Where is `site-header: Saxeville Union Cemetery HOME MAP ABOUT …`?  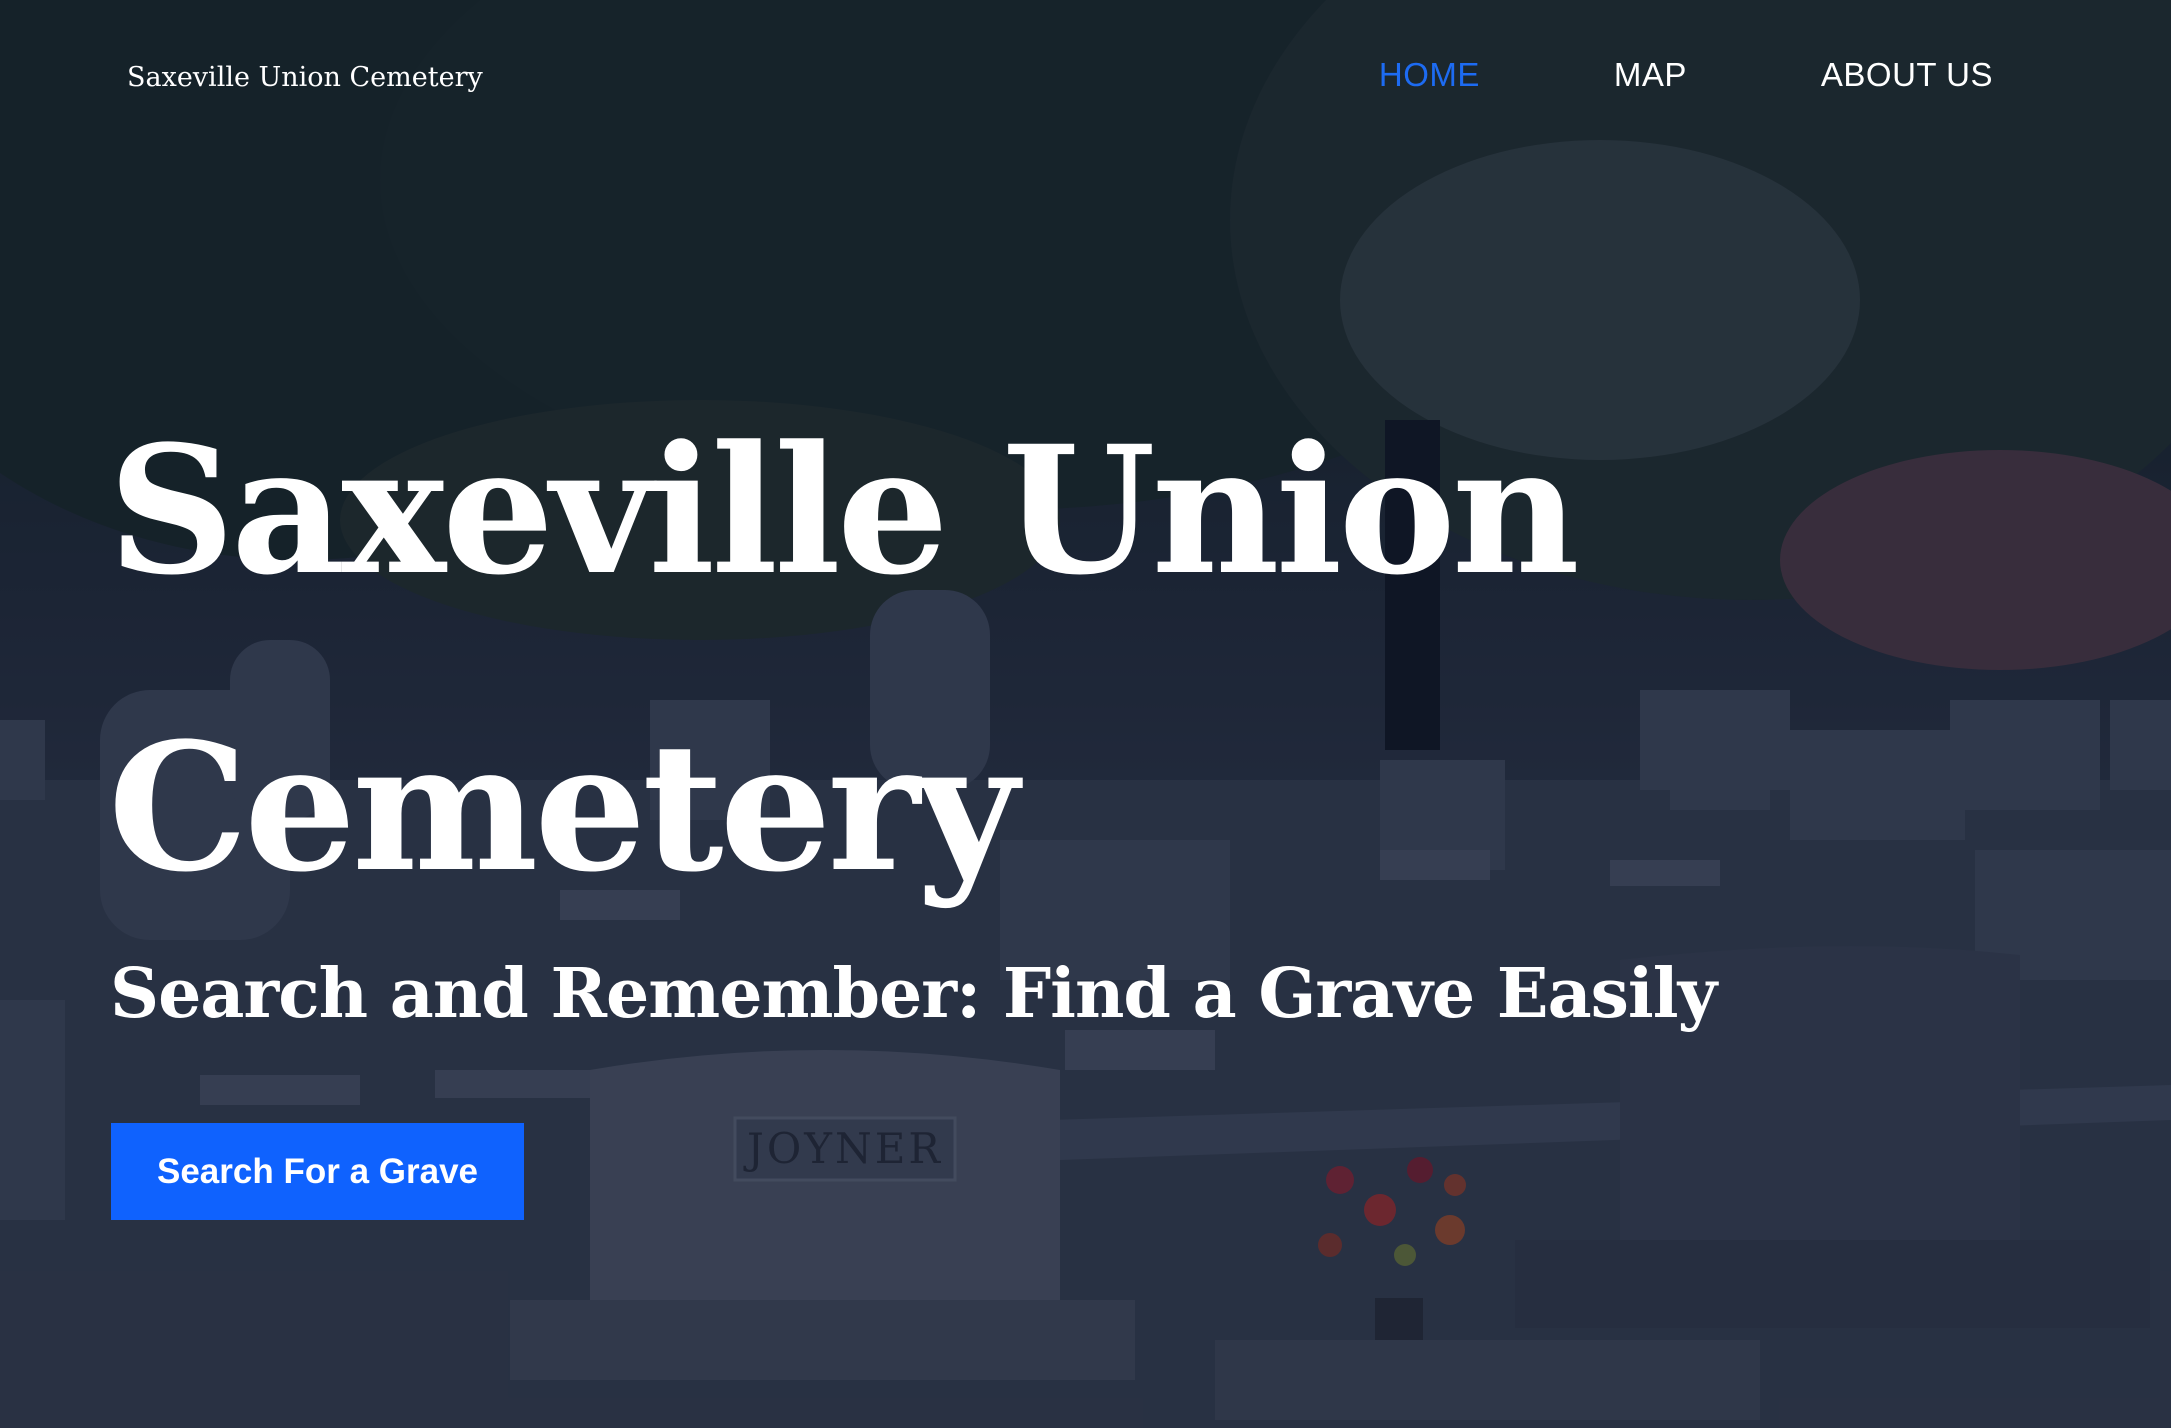
site-header: Saxeville Union Cemetery HOME MAP ABOUT … is located at coordinates (1085, 80).